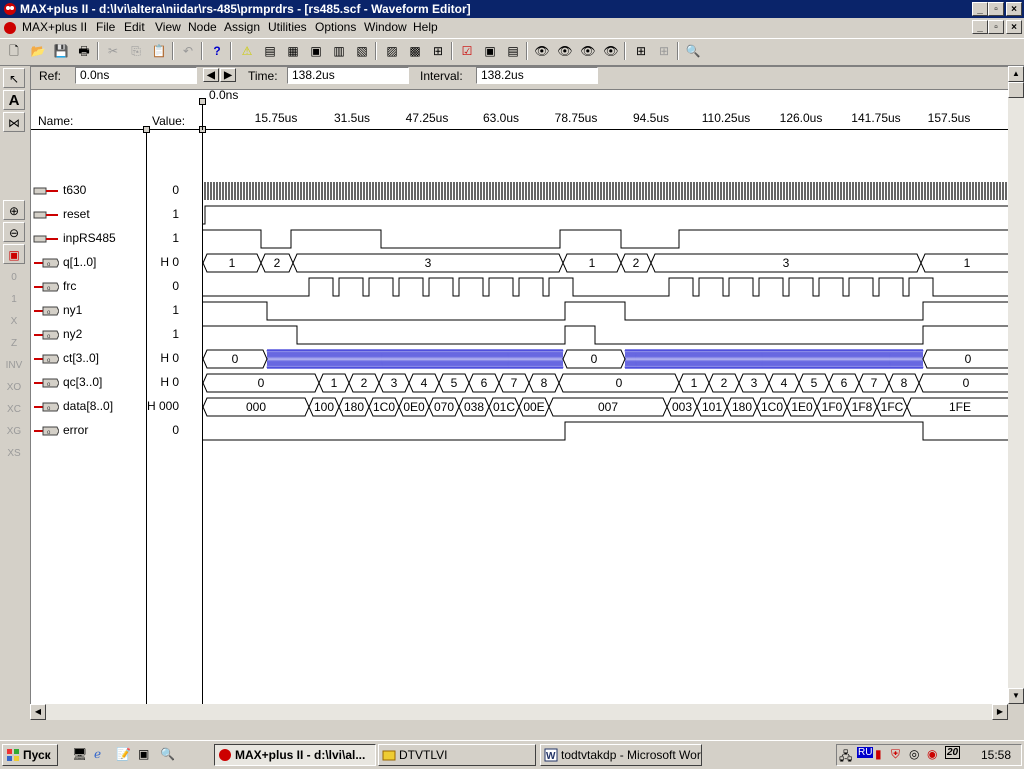  Describe the element at coordinates (980, 9) in the screenshot. I see `minimize-button: _` at that location.